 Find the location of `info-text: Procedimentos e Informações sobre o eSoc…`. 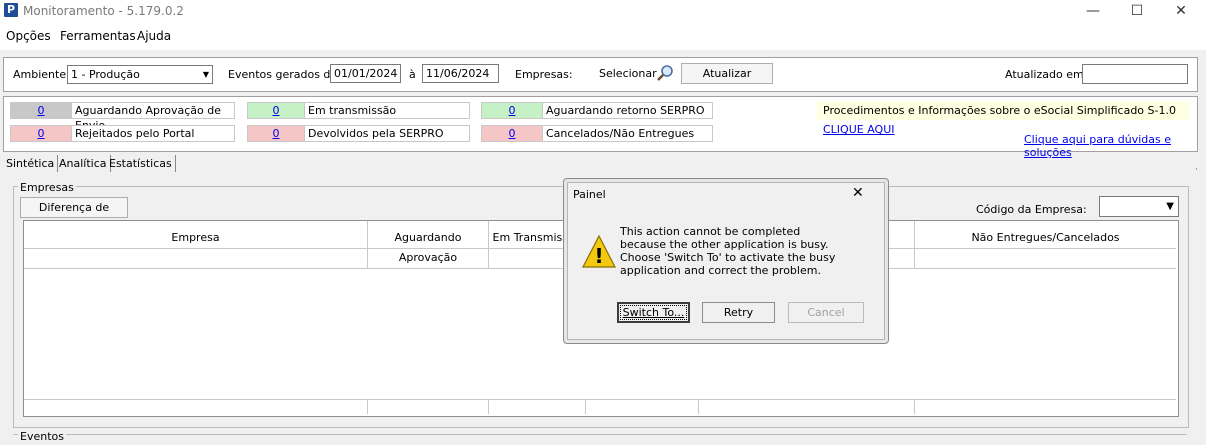

info-text: Procedimentos e Informações sobre o eSoc… is located at coordinates (999, 110).